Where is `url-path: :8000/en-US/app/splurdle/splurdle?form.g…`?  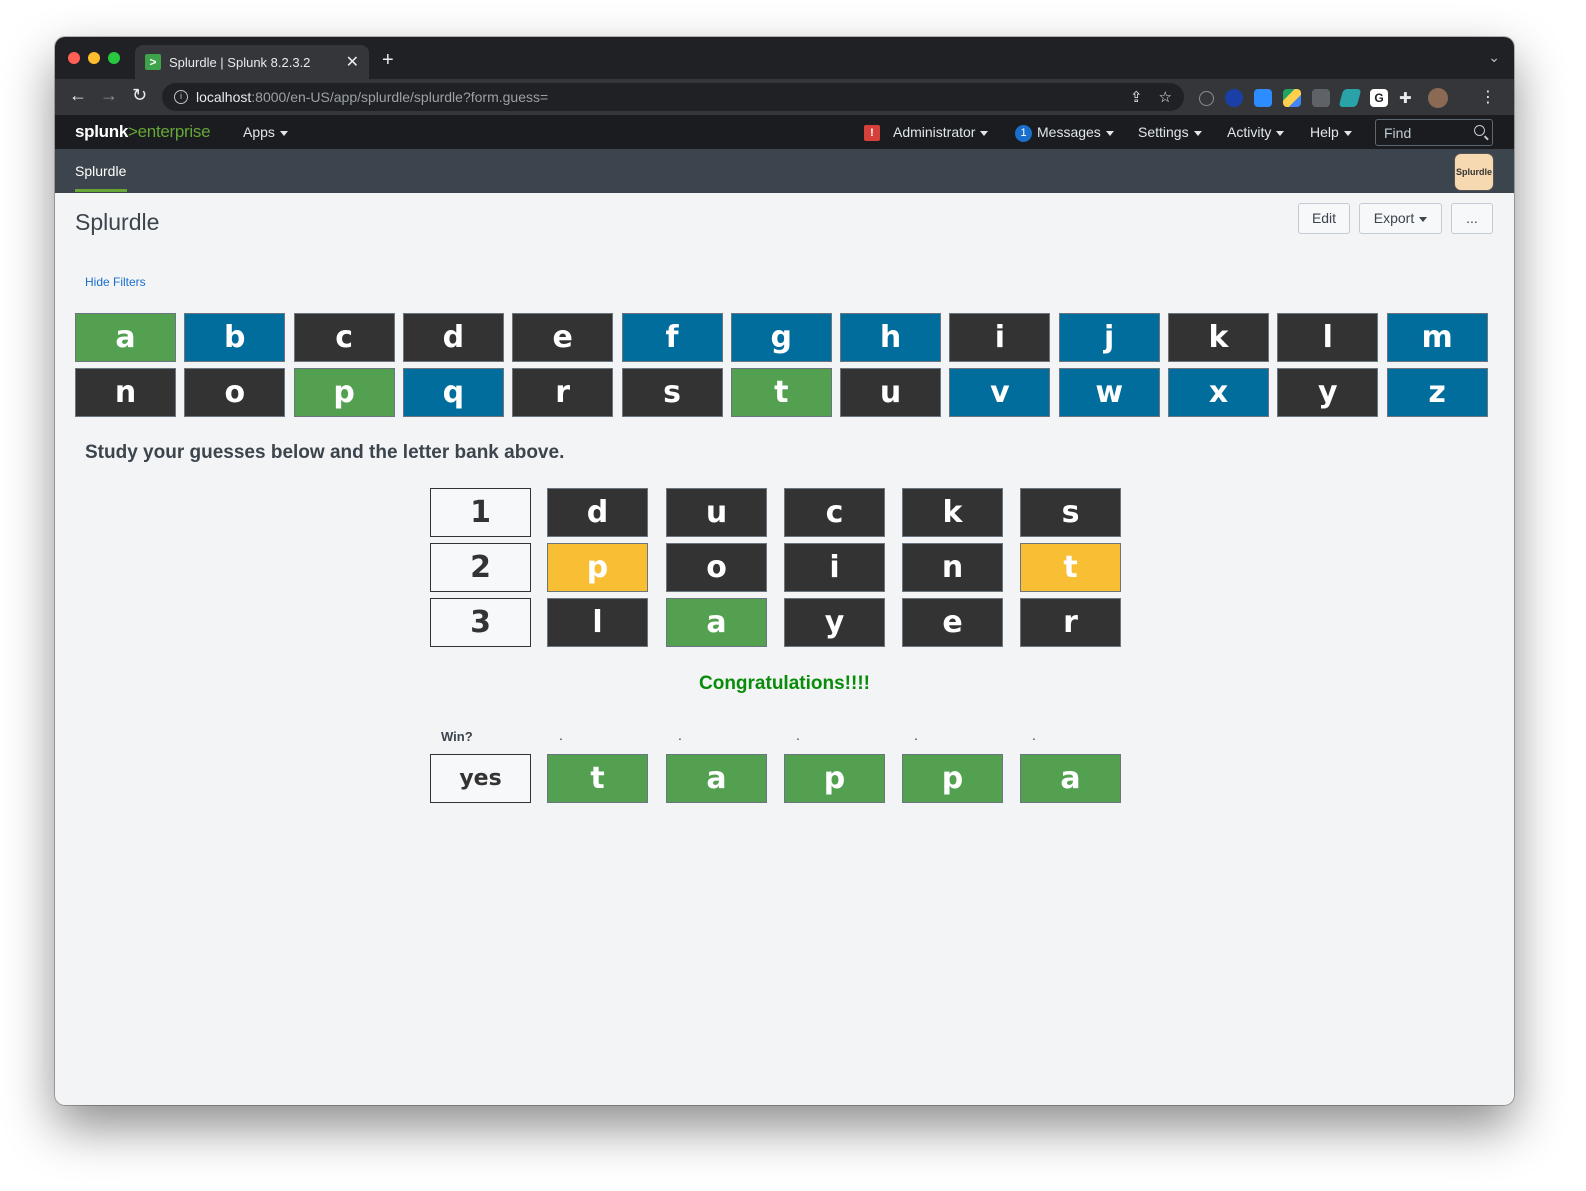 url-path: :8000/en-US/app/splurdle/splurdle?form.g… is located at coordinates (400, 97).